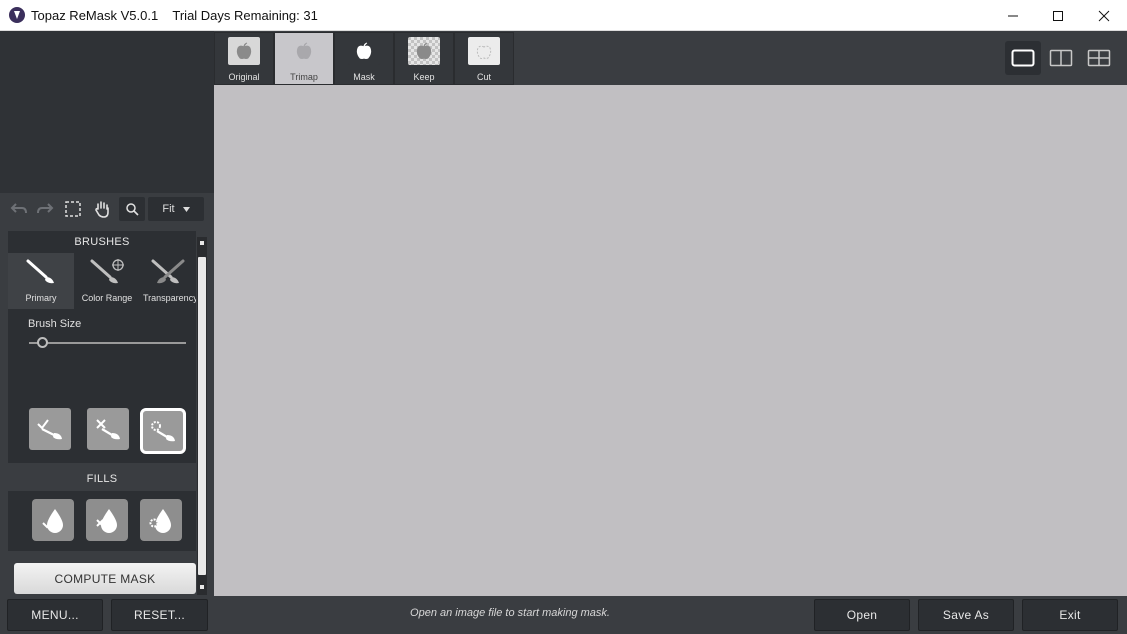 Image resolution: width=1127 pixels, height=634 pixels. I want to click on brush-tab-primary: Primary, so click(41, 281).